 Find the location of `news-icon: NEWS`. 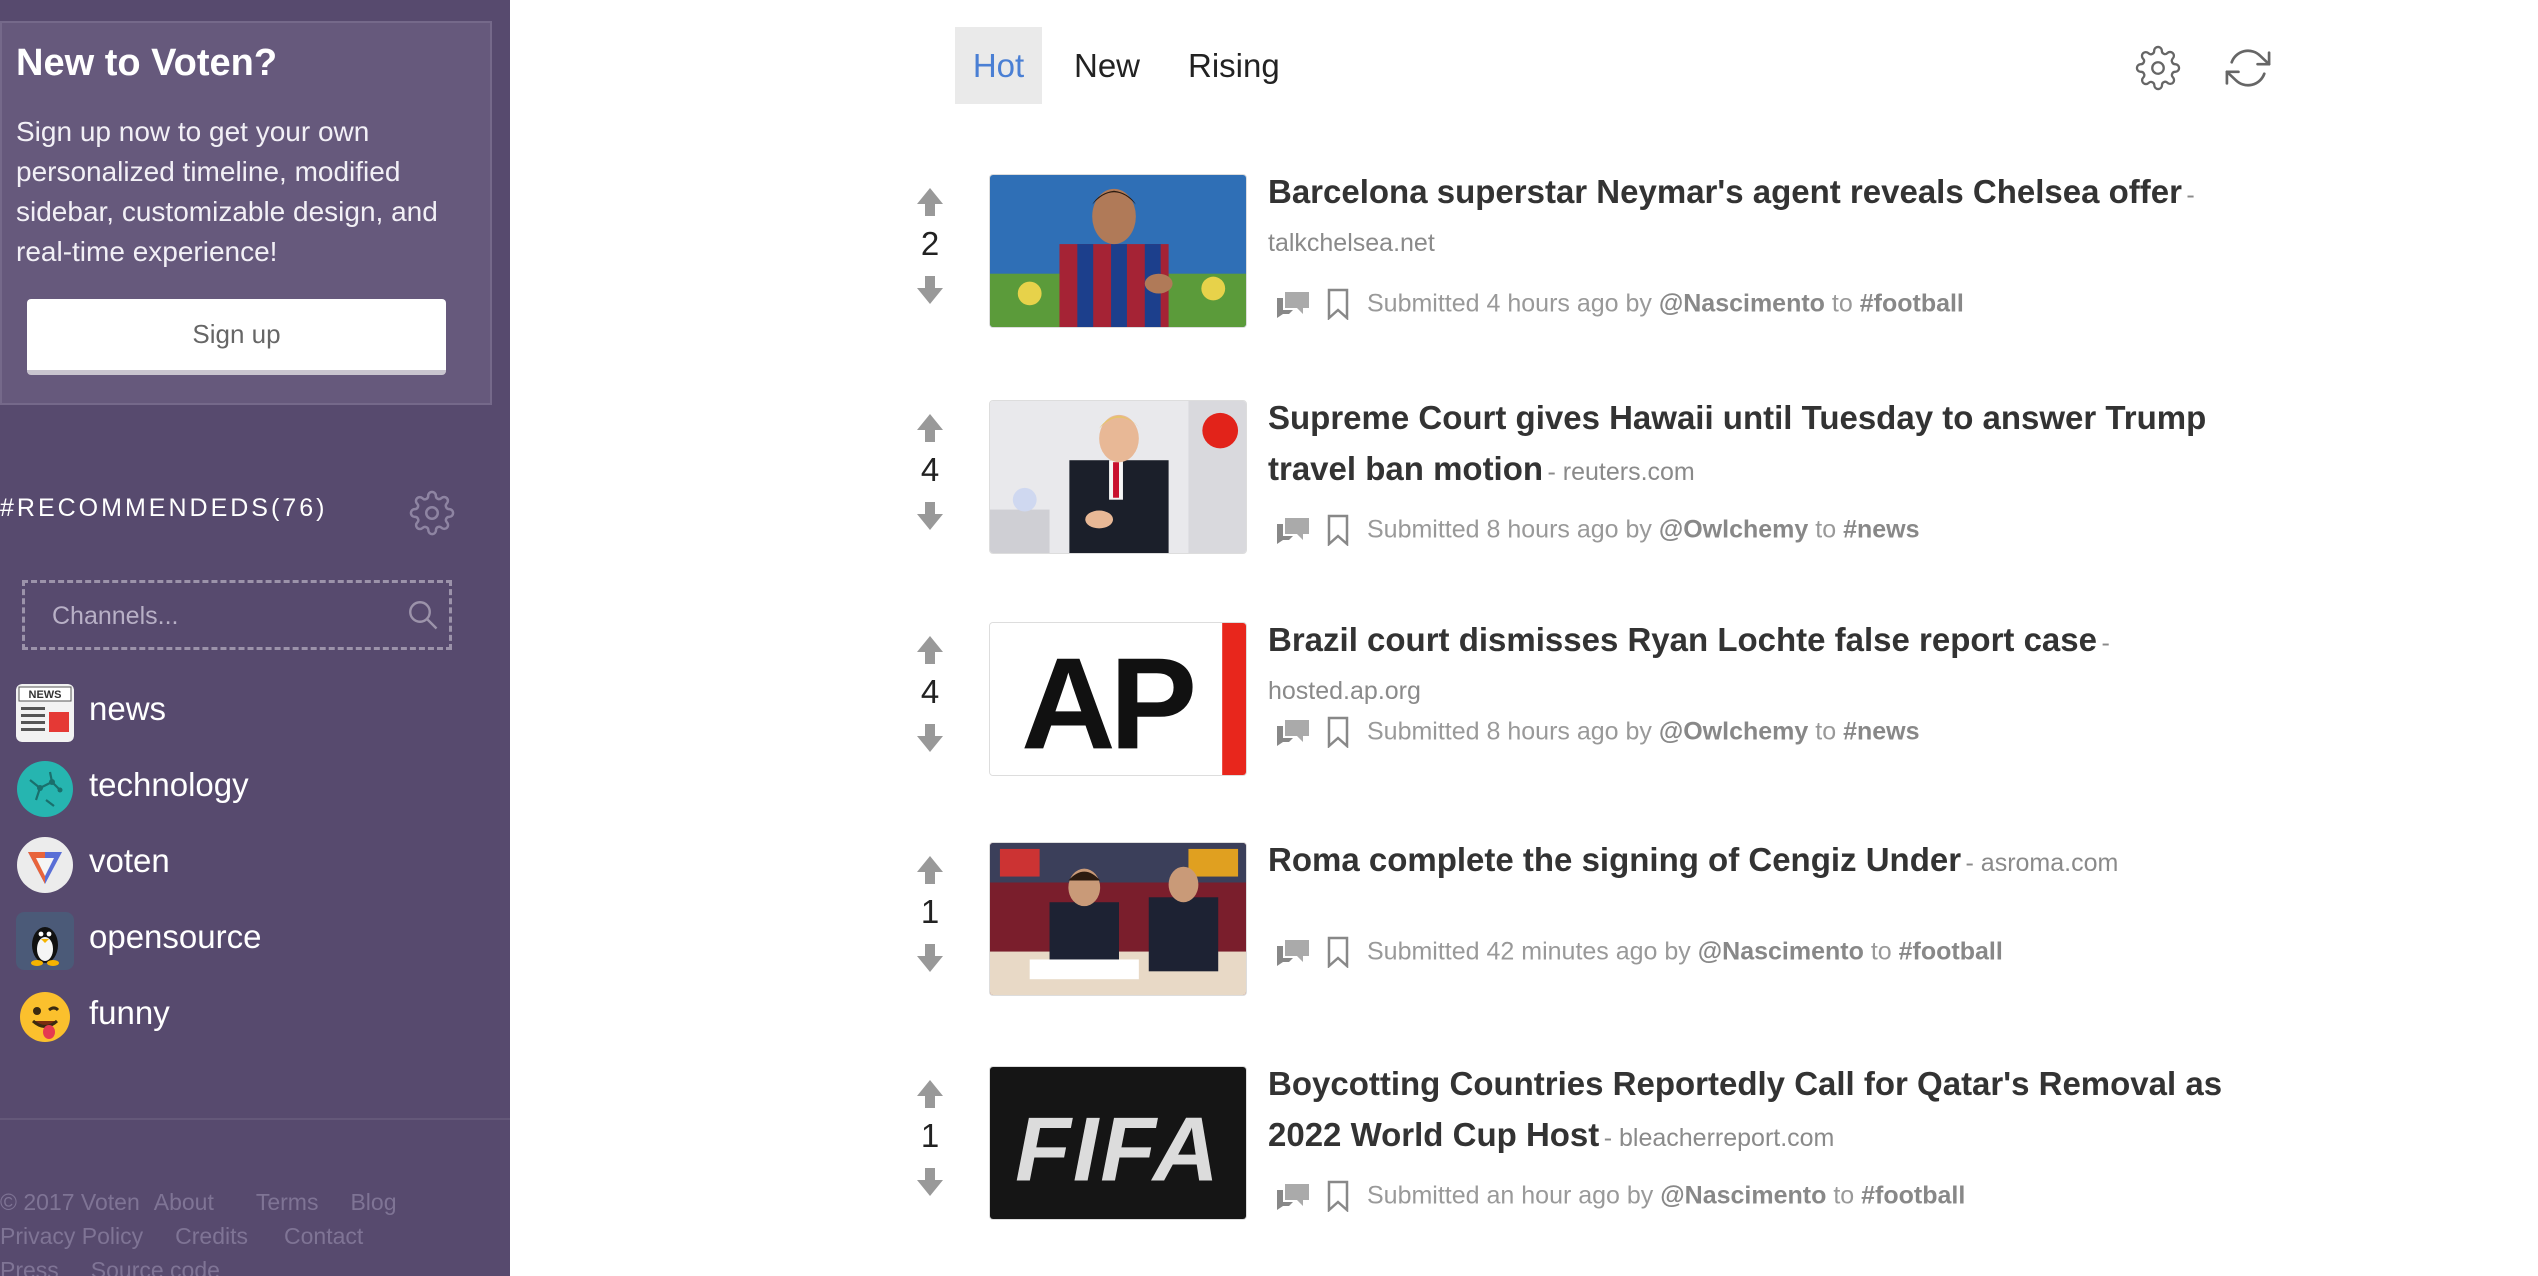

news-icon: NEWS is located at coordinates (45, 713).